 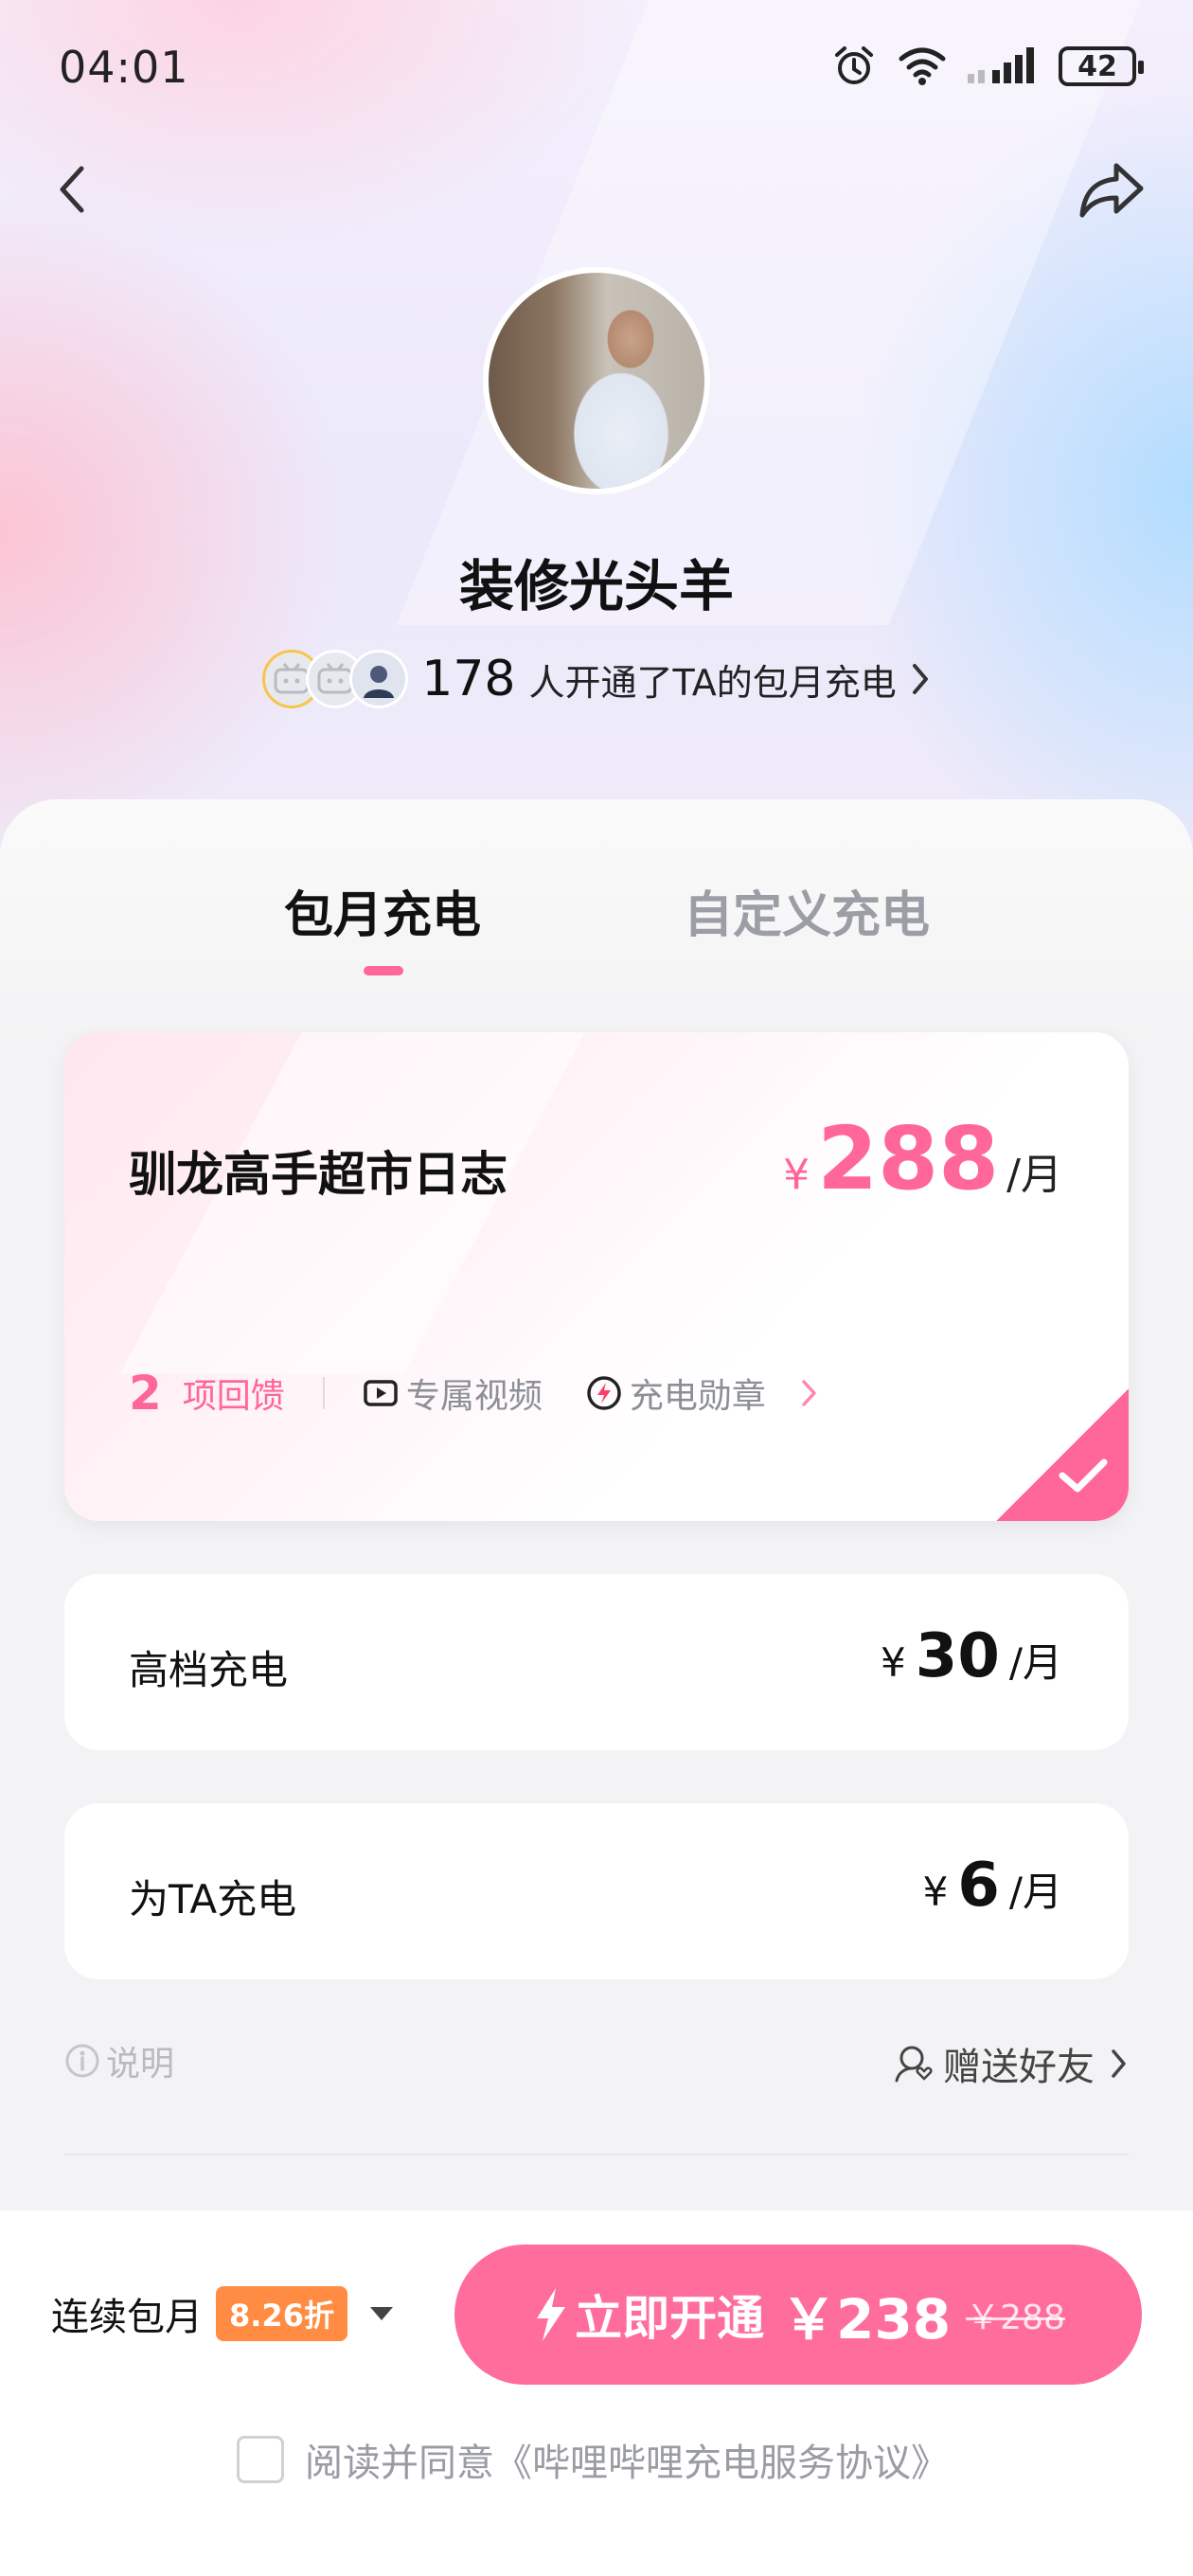 What do you see at coordinates (908, 1158) in the screenshot?
I see `price-amount: 288` at bounding box center [908, 1158].